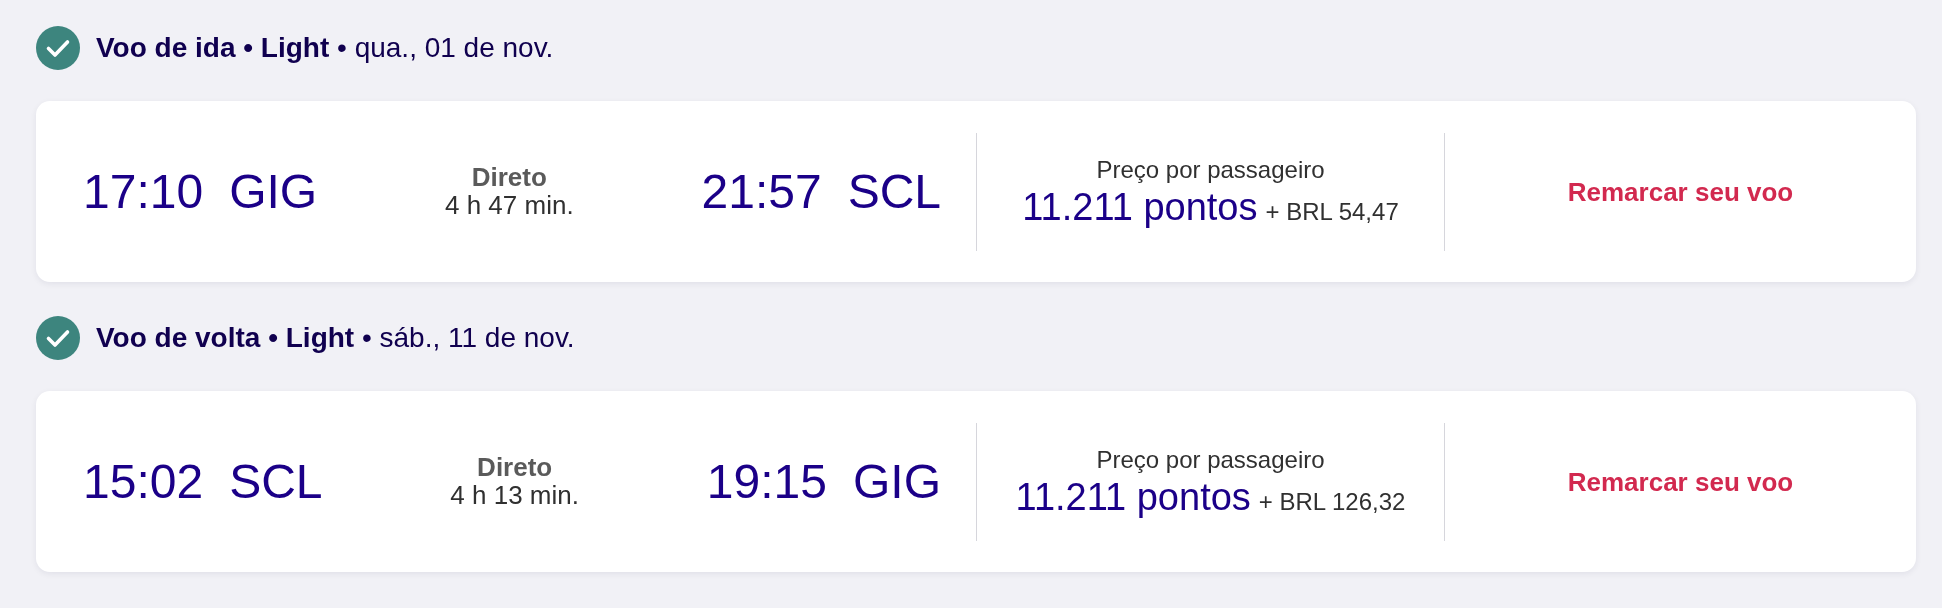 This screenshot has width=1942, height=608. Describe the element at coordinates (143, 482) in the screenshot. I see `departure-time: 15:02` at that location.